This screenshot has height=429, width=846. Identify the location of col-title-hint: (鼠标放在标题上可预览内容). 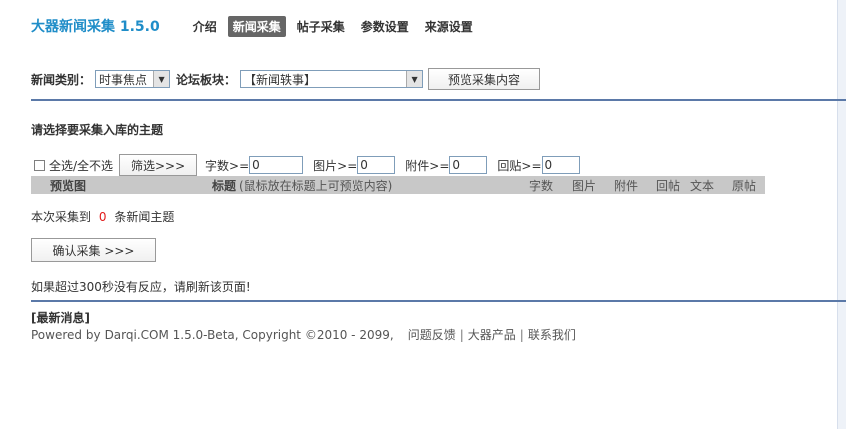
(316, 186).